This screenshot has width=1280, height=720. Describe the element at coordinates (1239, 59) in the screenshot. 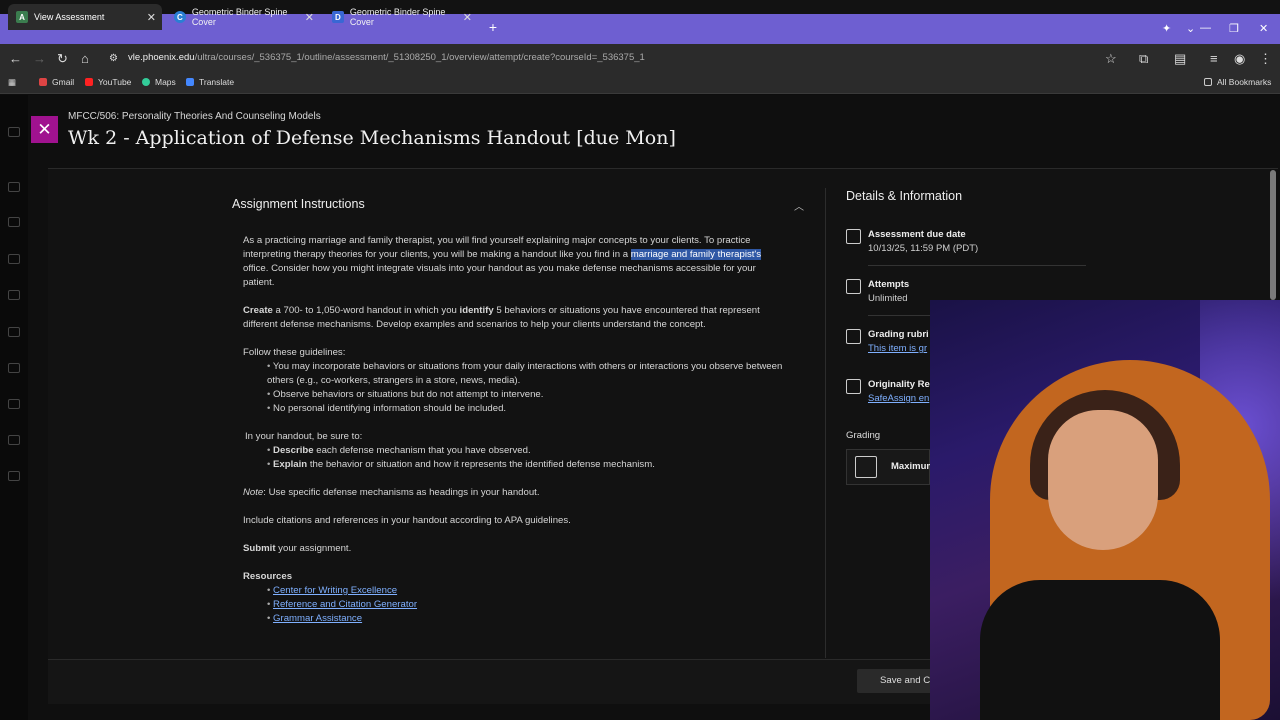

I see `profile-avatar-icon: ◉` at that location.